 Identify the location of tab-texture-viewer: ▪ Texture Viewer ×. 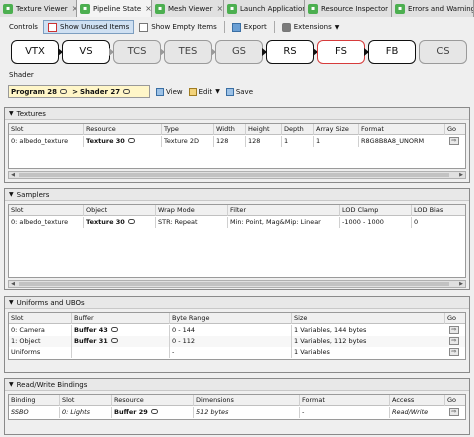
(38, 8).